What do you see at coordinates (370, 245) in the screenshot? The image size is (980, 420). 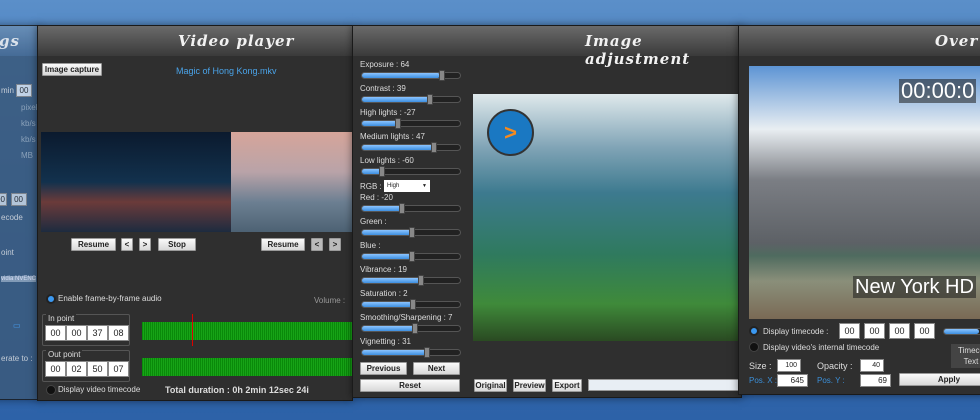 I see `slider-label: Blue :` at bounding box center [370, 245].